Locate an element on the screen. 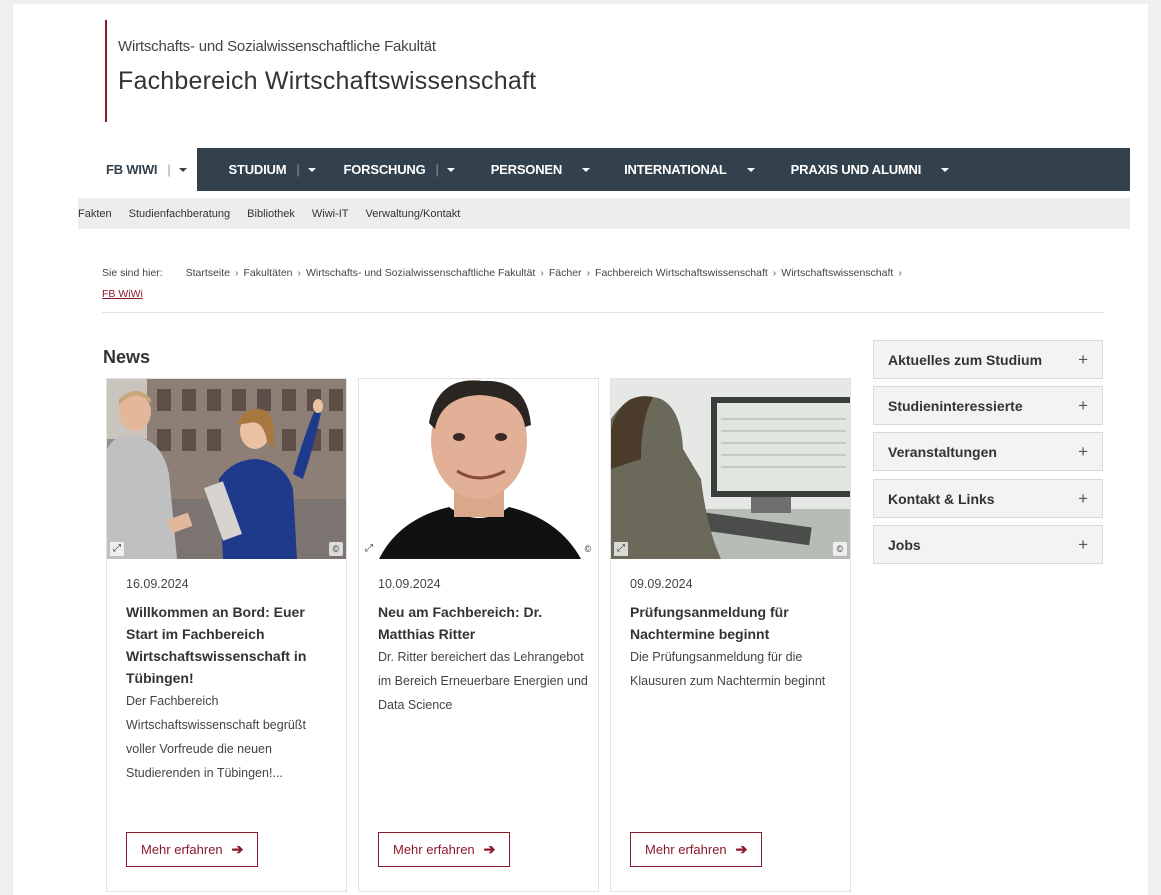  divider is located at coordinates (603, 312).